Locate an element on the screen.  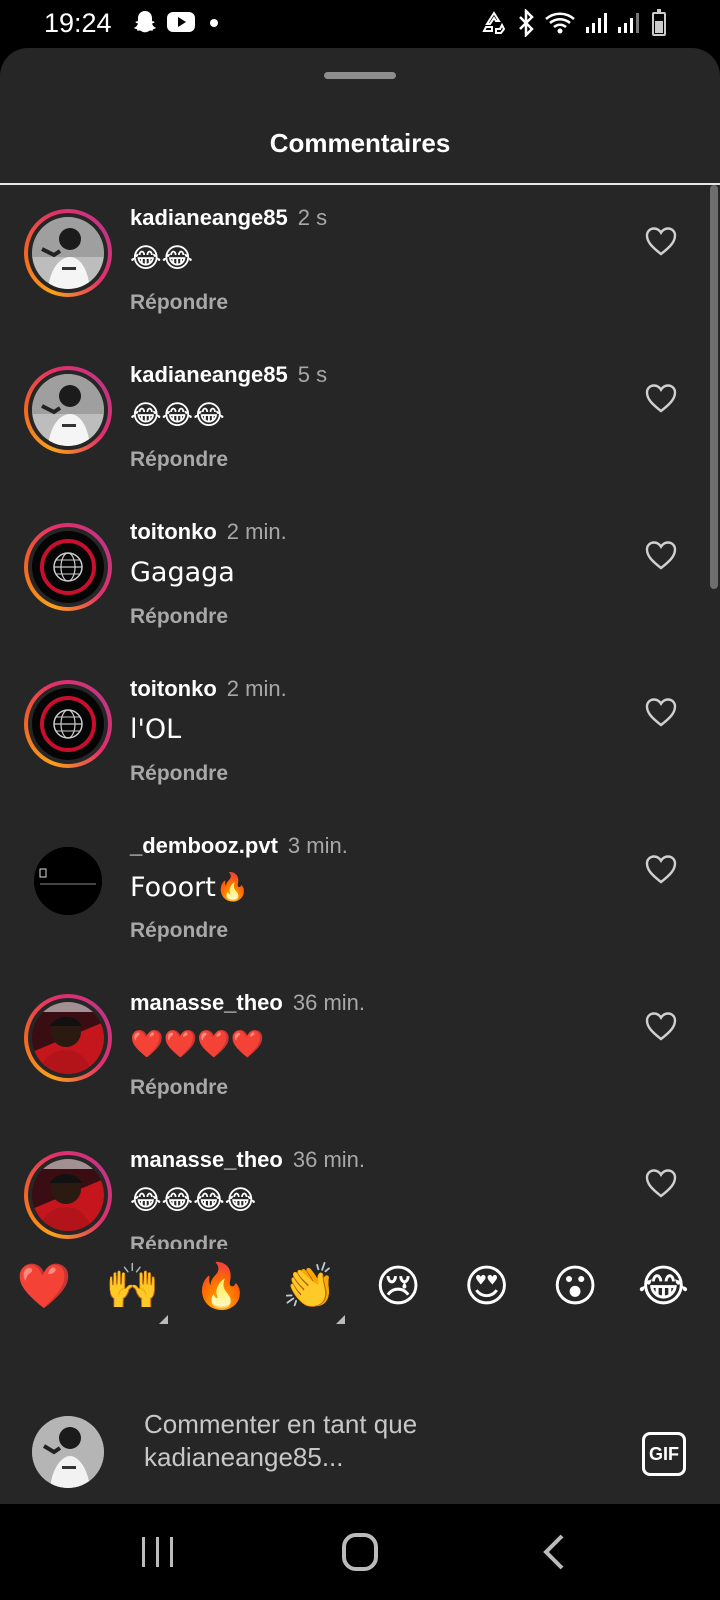
comment-text: 😂😂😂😂 is located at coordinates (193, 1200).